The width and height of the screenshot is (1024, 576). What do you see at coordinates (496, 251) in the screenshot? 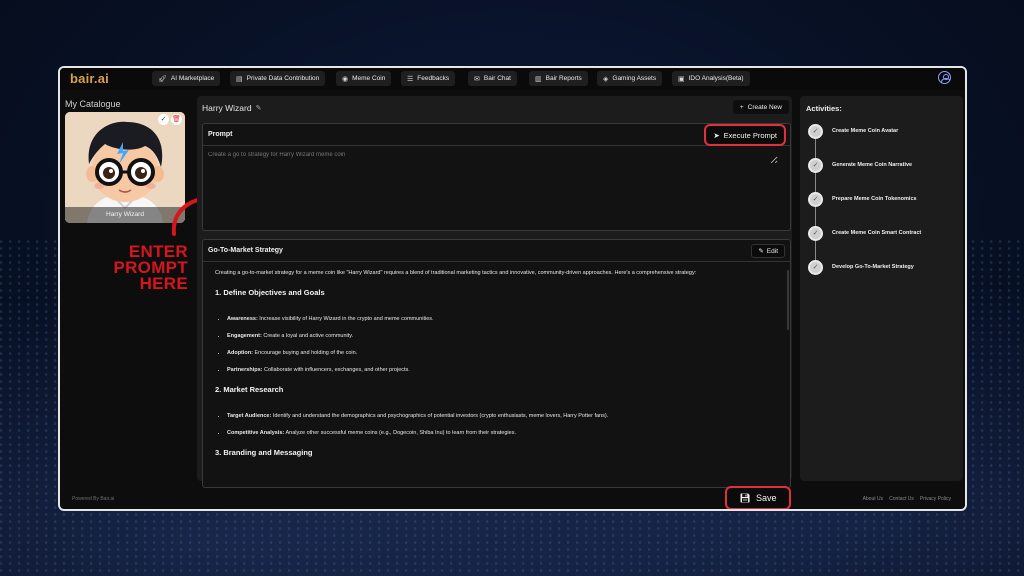
I see `strategy-header: Go-To-Market Strategy ✎ Edit` at bounding box center [496, 251].